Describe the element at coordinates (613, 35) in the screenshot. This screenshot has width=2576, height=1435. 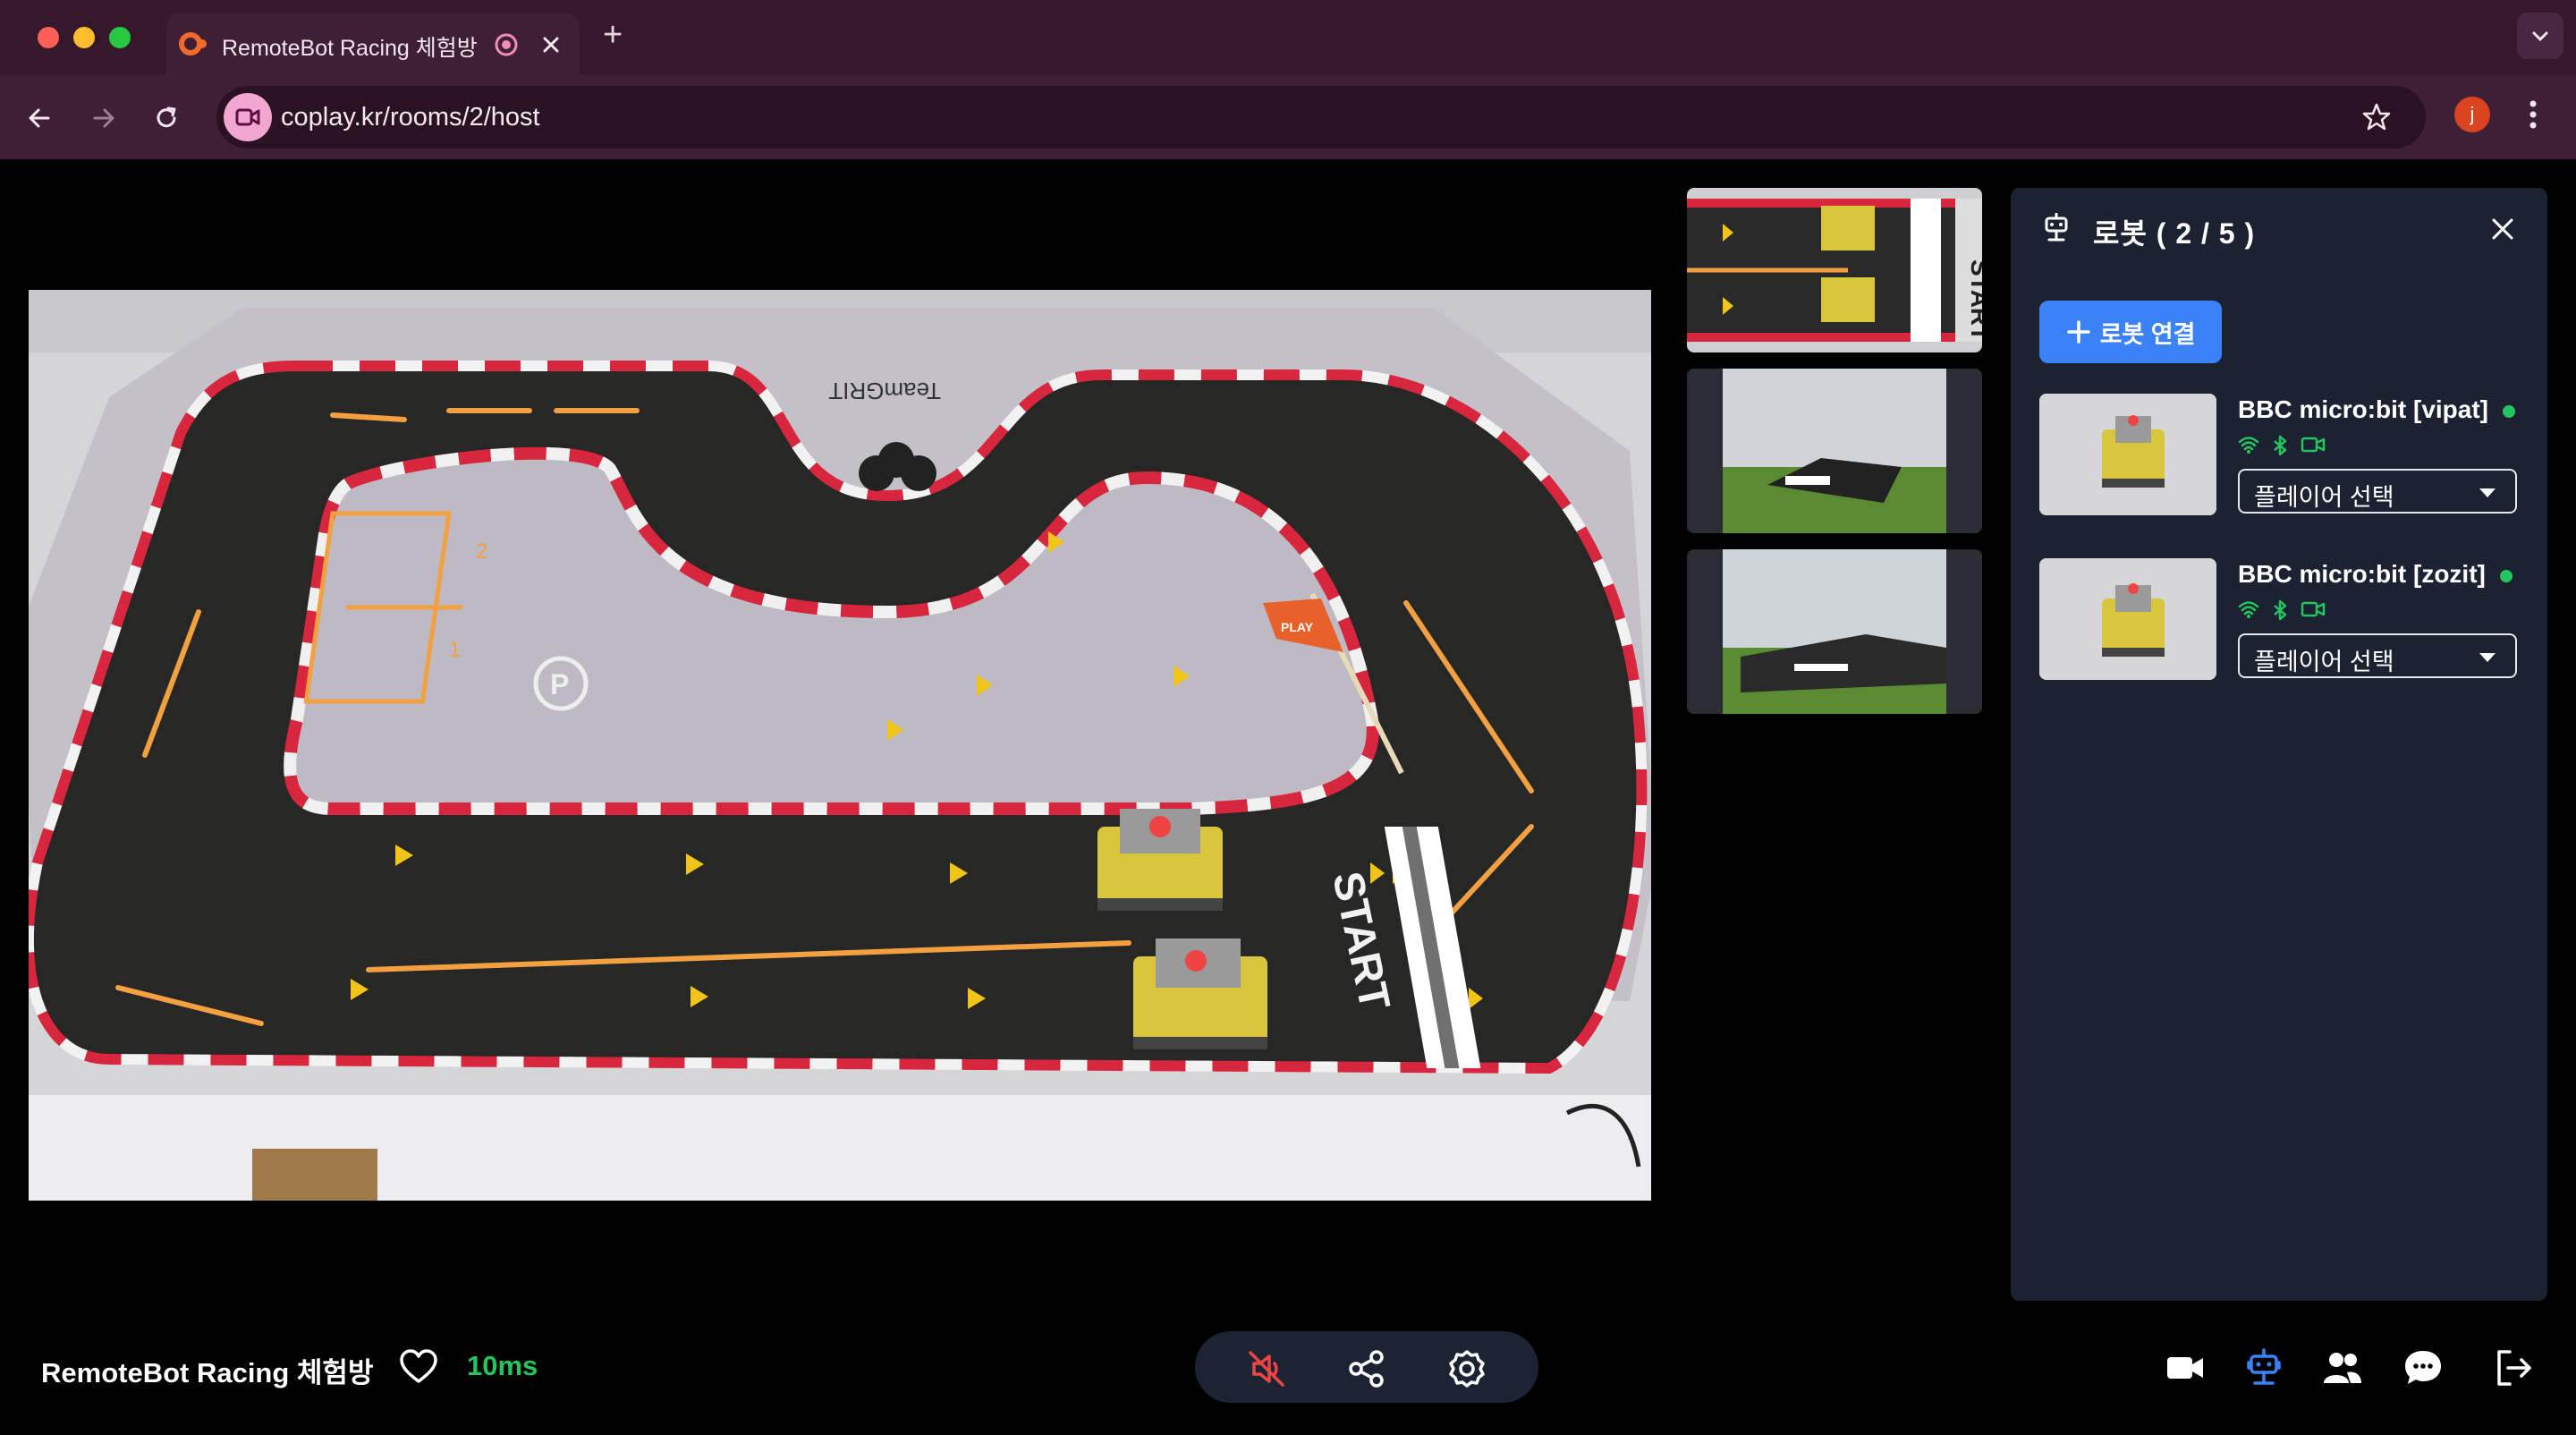
I see `new-tab-button: +` at that location.